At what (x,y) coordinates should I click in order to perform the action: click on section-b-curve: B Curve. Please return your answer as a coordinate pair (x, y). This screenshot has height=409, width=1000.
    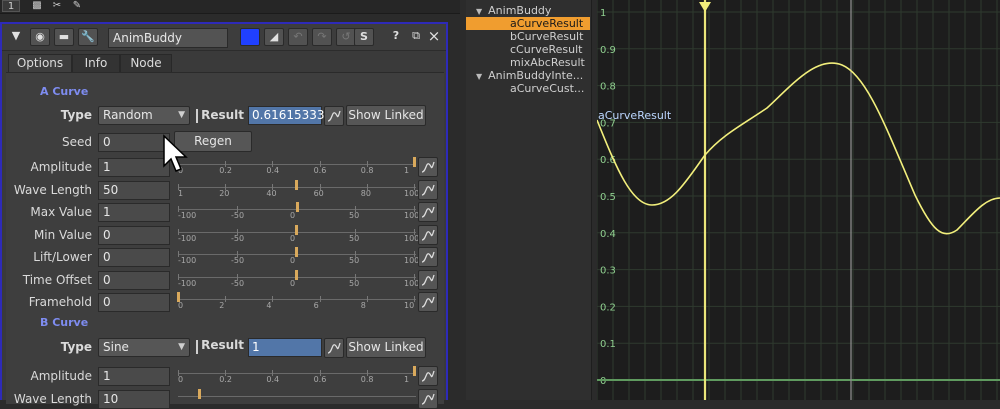
    Looking at the image, I should click on (64, 322).